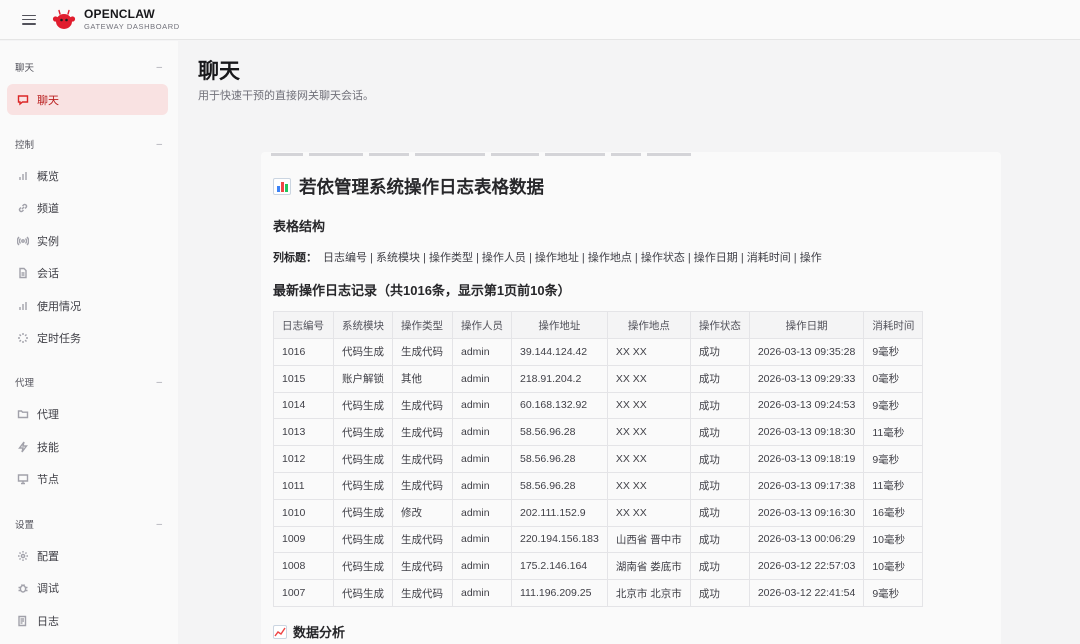 Image resolution: width=1080 pixels, height=644 pixels. I want to click on column-header: 日志编号, so click(303, 325).